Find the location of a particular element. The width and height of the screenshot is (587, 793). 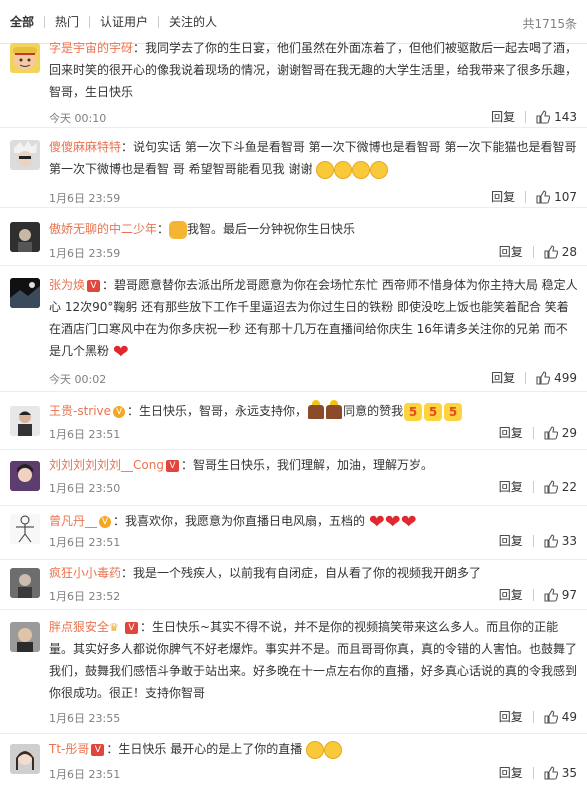

tab-all: 全部 is located at coordinates (27, 21).